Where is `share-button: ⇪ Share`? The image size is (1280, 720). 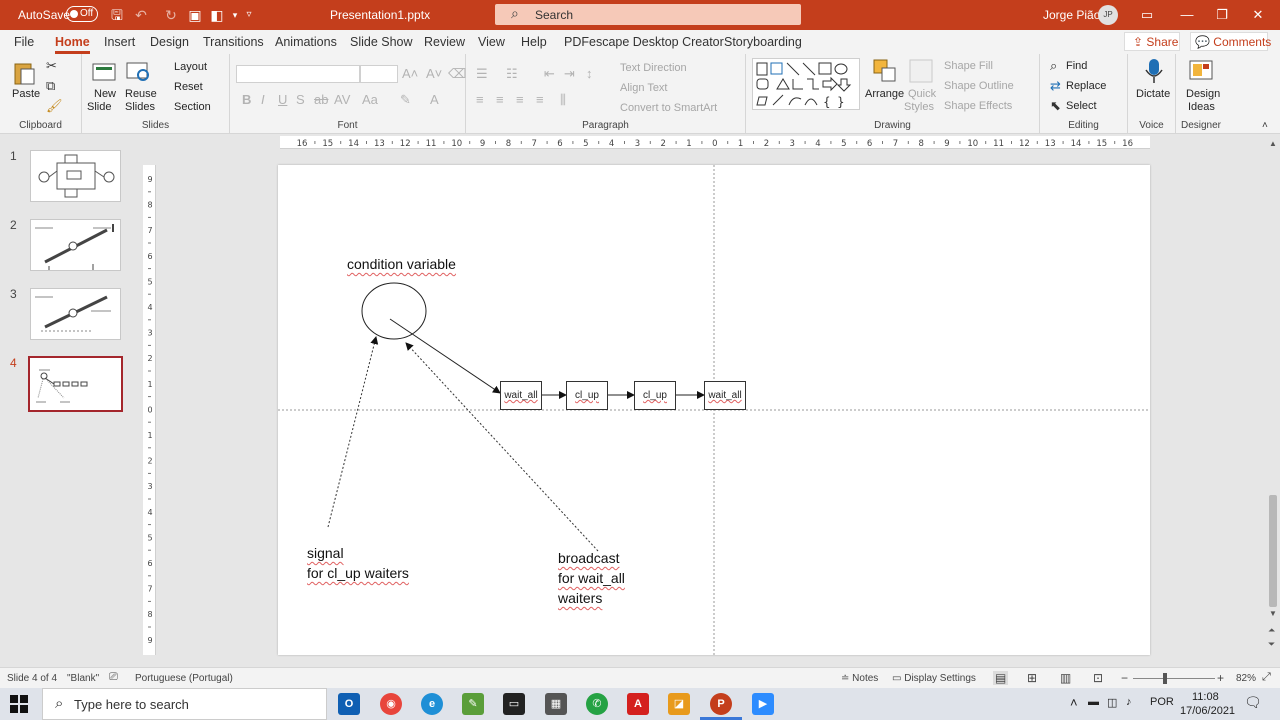
share-button: ⇪ Share is located at coordinates (1152, 41).